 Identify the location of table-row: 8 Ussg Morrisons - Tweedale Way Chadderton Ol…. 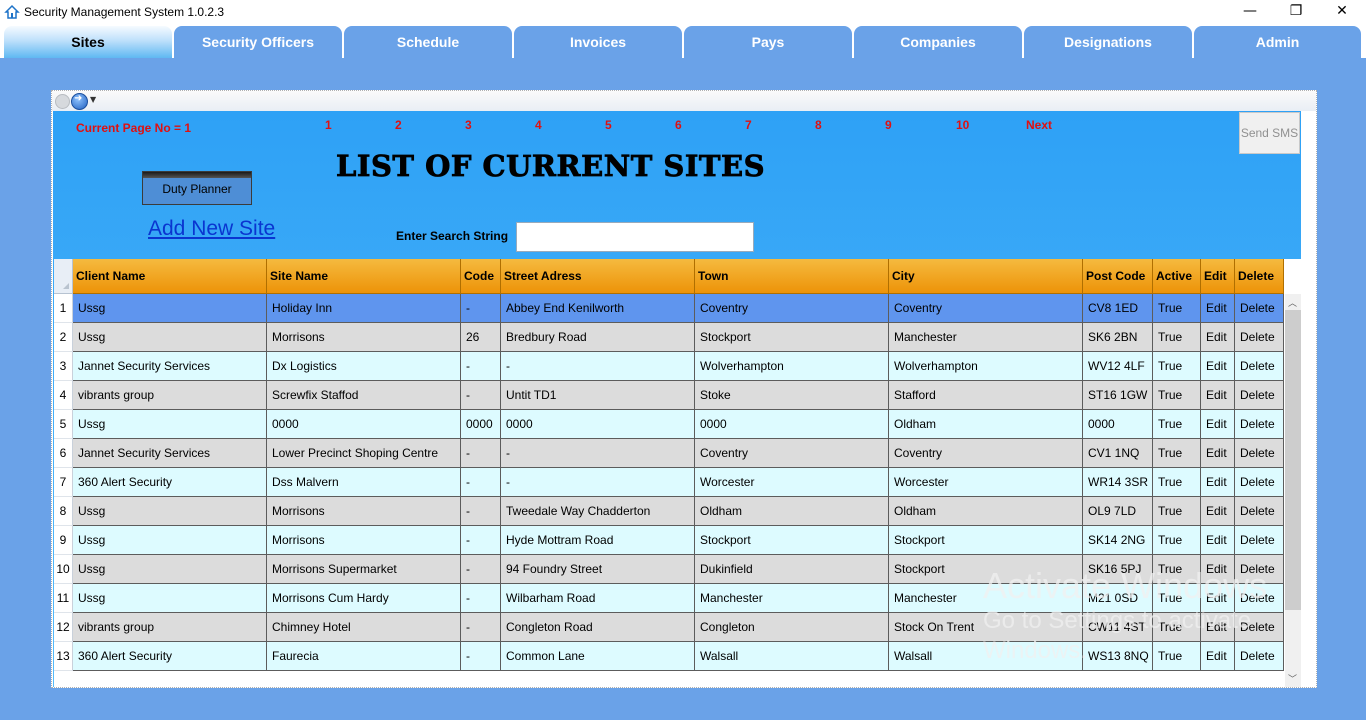
(669, 511).